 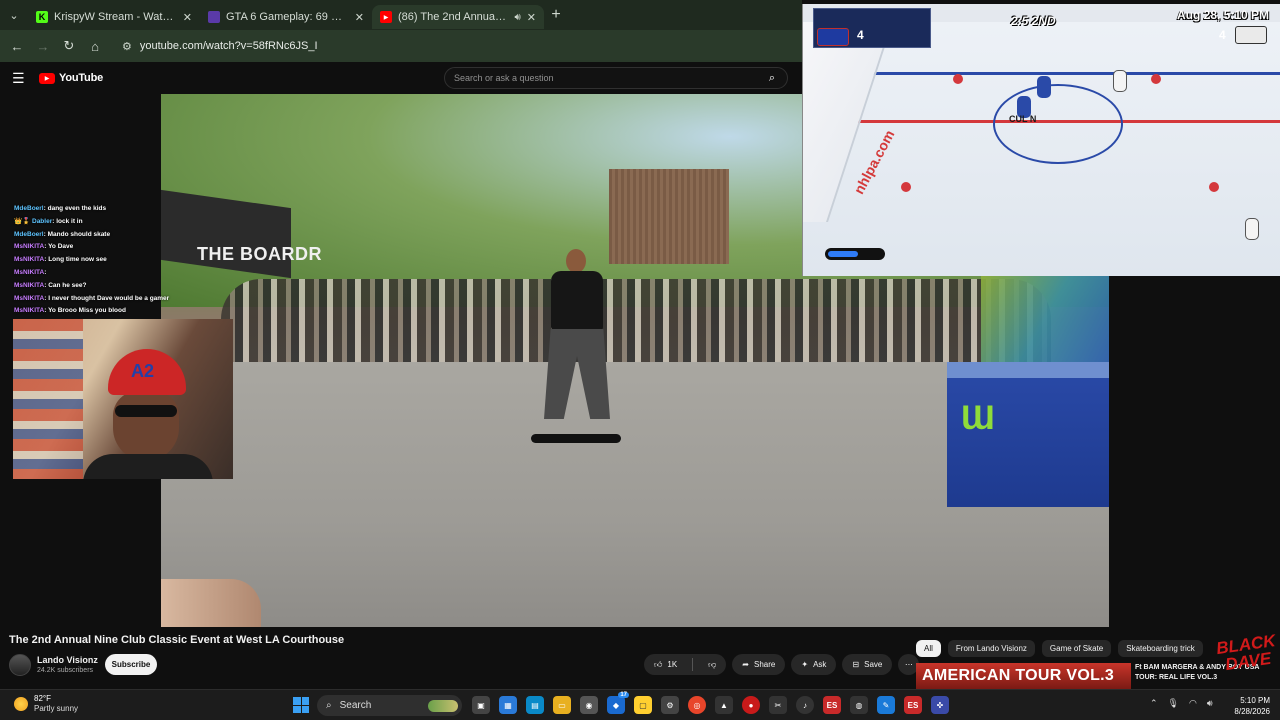 What do you see at coordinates (710, 703) in the screenshot?
I see `taskbar-apps: ▣ ▦ ▤ ▭ ◉ ◆ 17 ▢ ⚙ ◎ ▲ ● ✂ ♪ ES ◍ ✎ ES ✜` at bounding box center [710, 703].